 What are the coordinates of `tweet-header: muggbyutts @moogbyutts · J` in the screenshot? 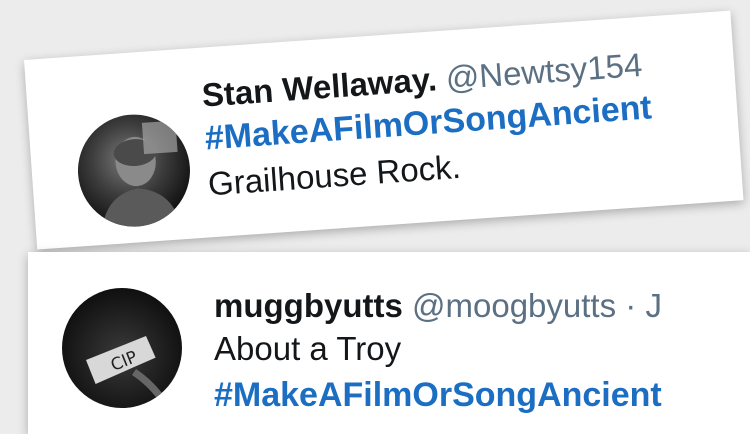 It's located at (438, 306).